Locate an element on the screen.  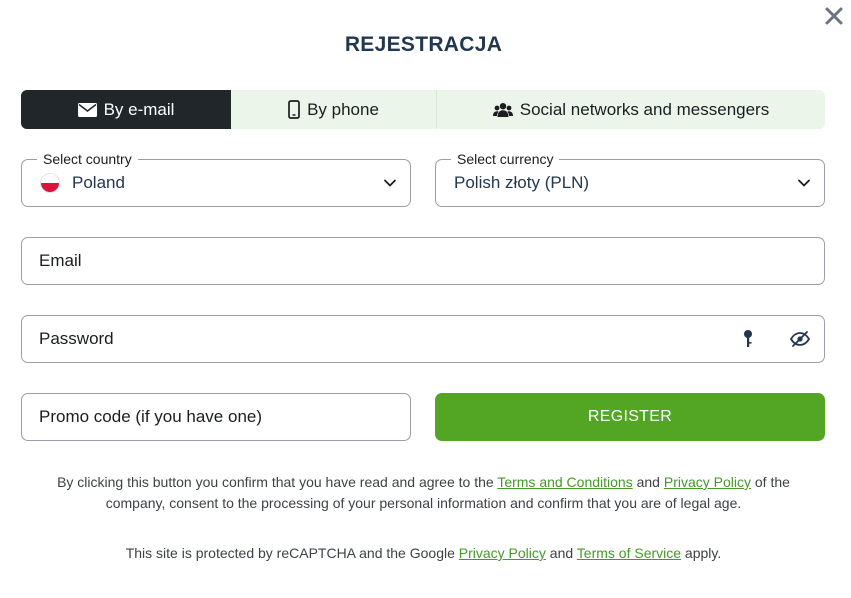
email-field is located at coordinates (423, 261).